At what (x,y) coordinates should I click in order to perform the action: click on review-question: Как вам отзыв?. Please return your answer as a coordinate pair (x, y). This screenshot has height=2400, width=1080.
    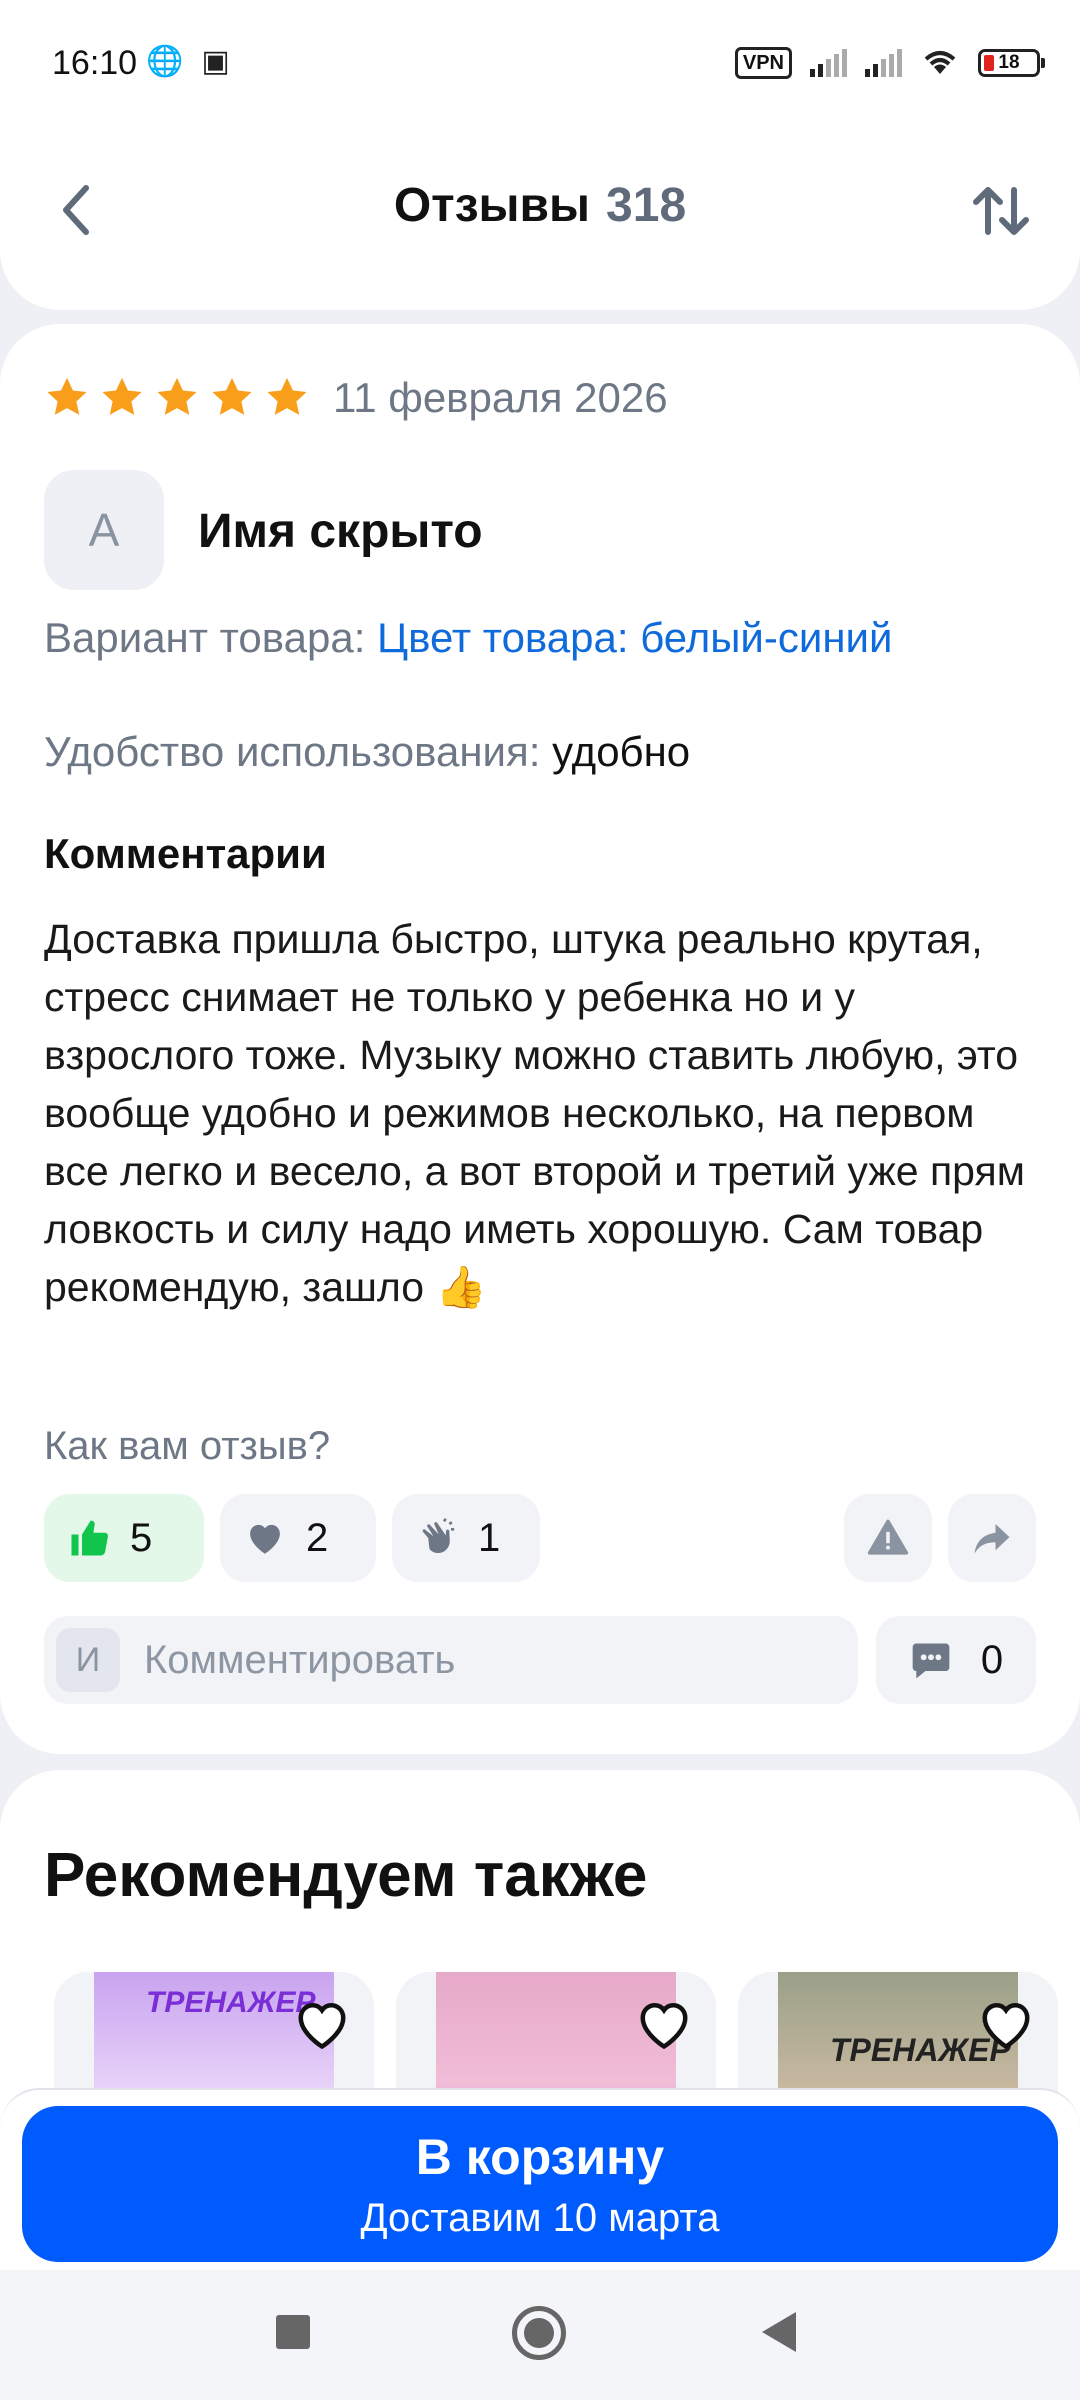
    Looking at the image, I should click on (187, 1446).